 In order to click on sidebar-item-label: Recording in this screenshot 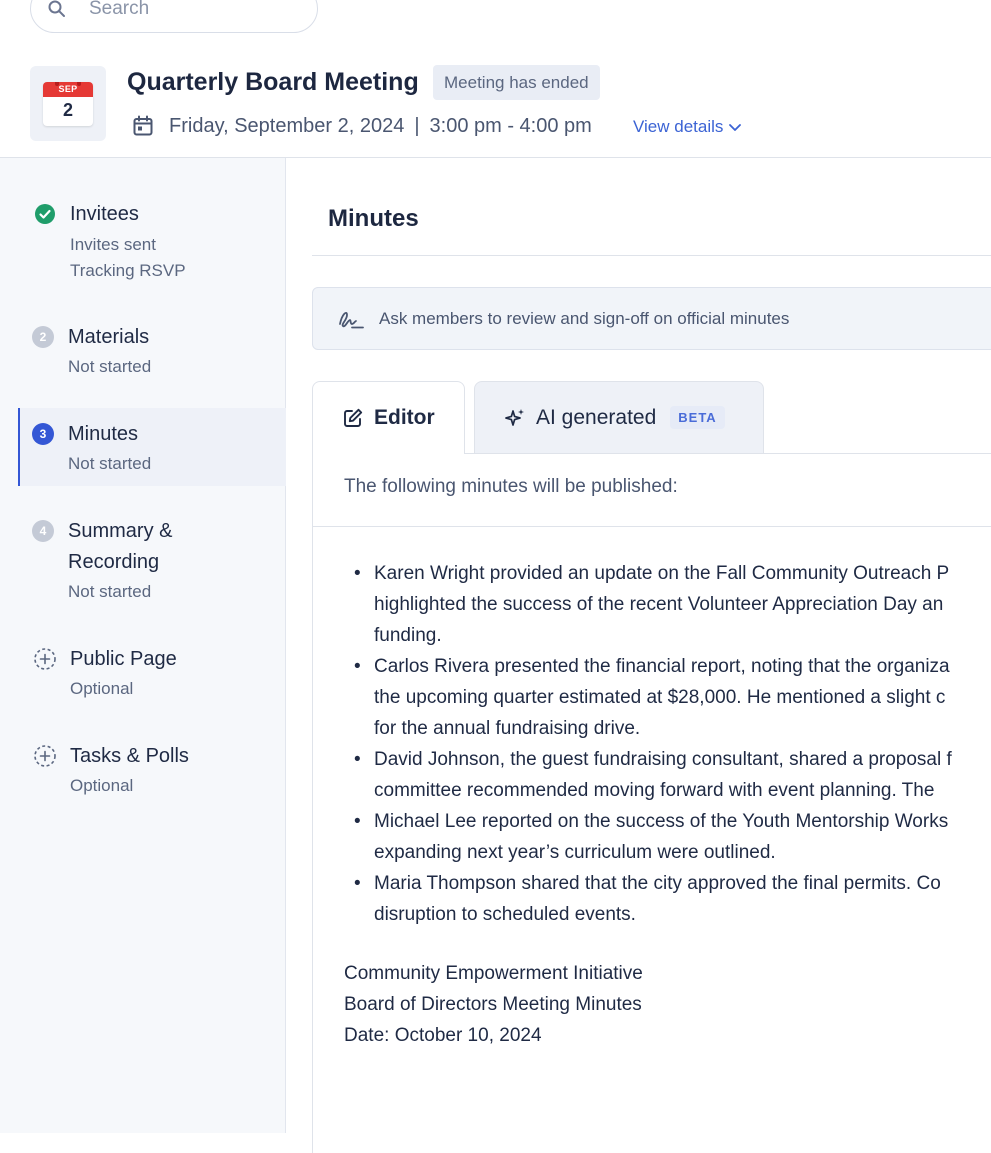, I will do `click(114, 562)`.